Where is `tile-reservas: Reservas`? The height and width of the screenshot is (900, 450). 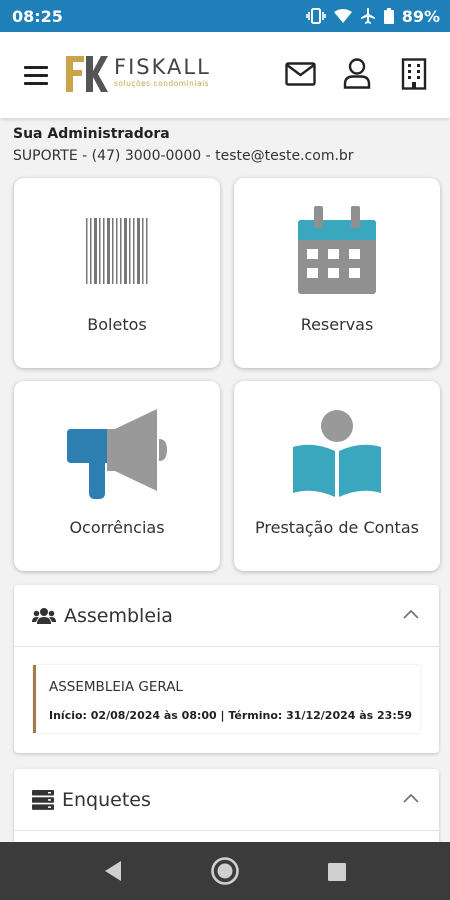
tile-reservas: Reservas is located at coordinates (337, 273).